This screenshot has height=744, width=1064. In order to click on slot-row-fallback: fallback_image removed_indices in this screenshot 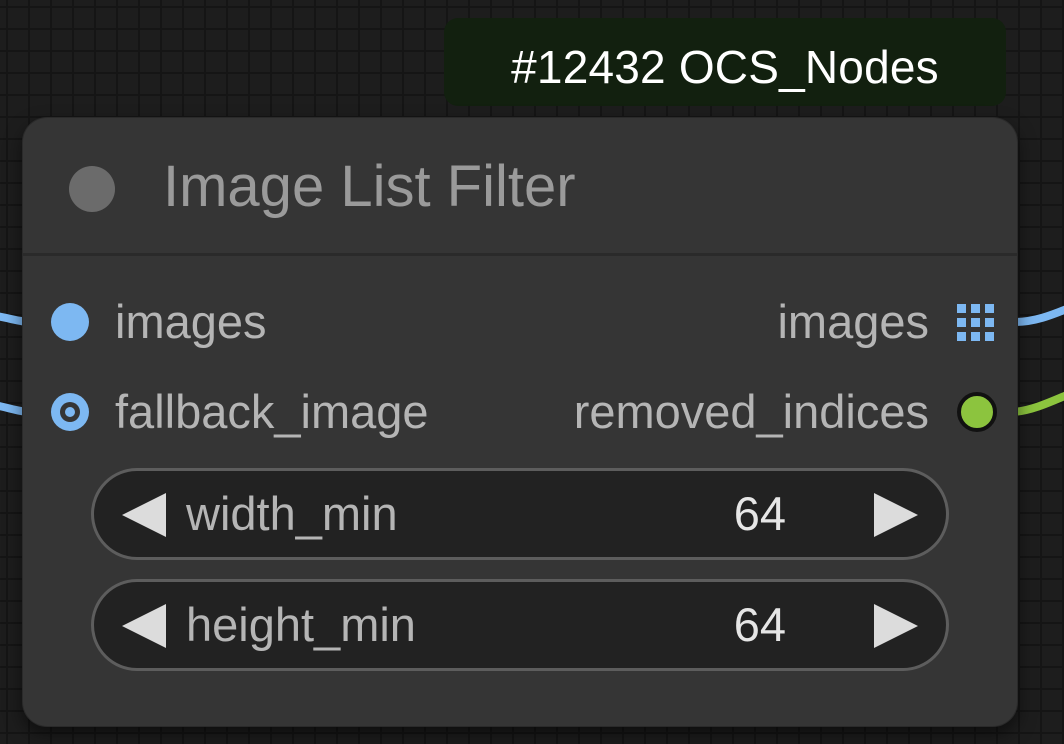, I will do `click(520, 412)`.